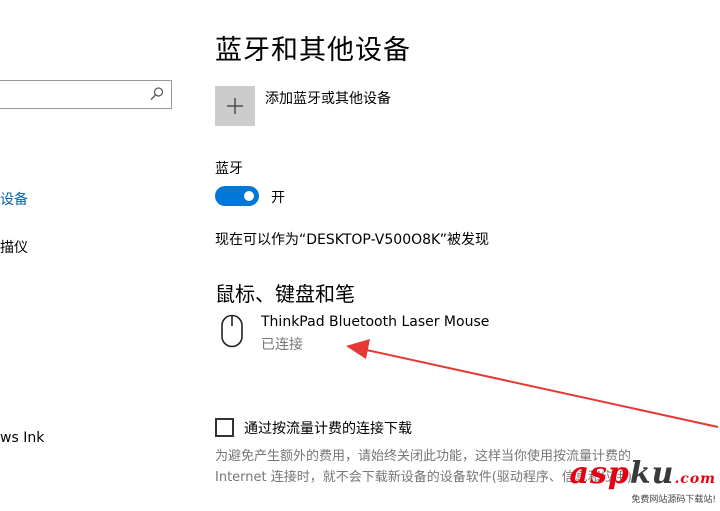  I want to click on watermark-logo-dark: ku, so click(652, 473).